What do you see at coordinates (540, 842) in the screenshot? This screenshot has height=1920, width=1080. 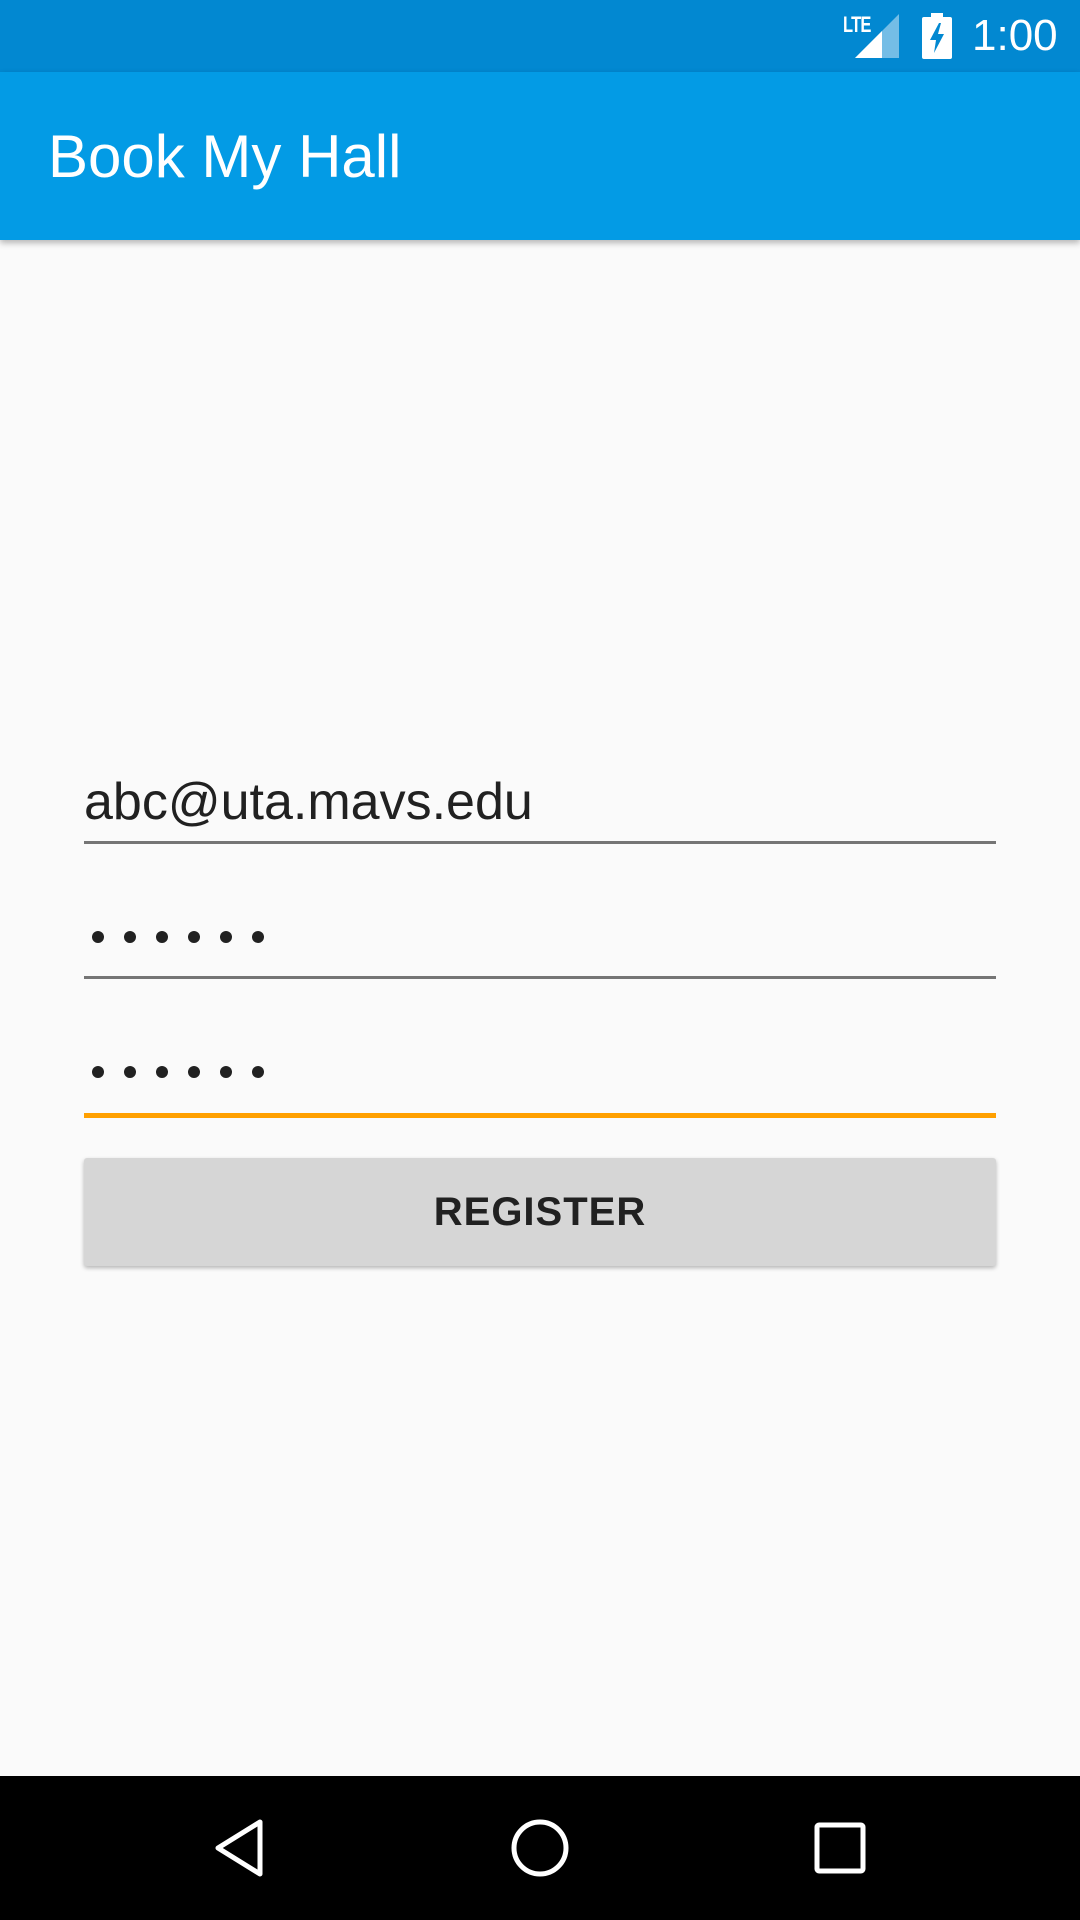 I see `email-underline` at bounding box center [540, 842].